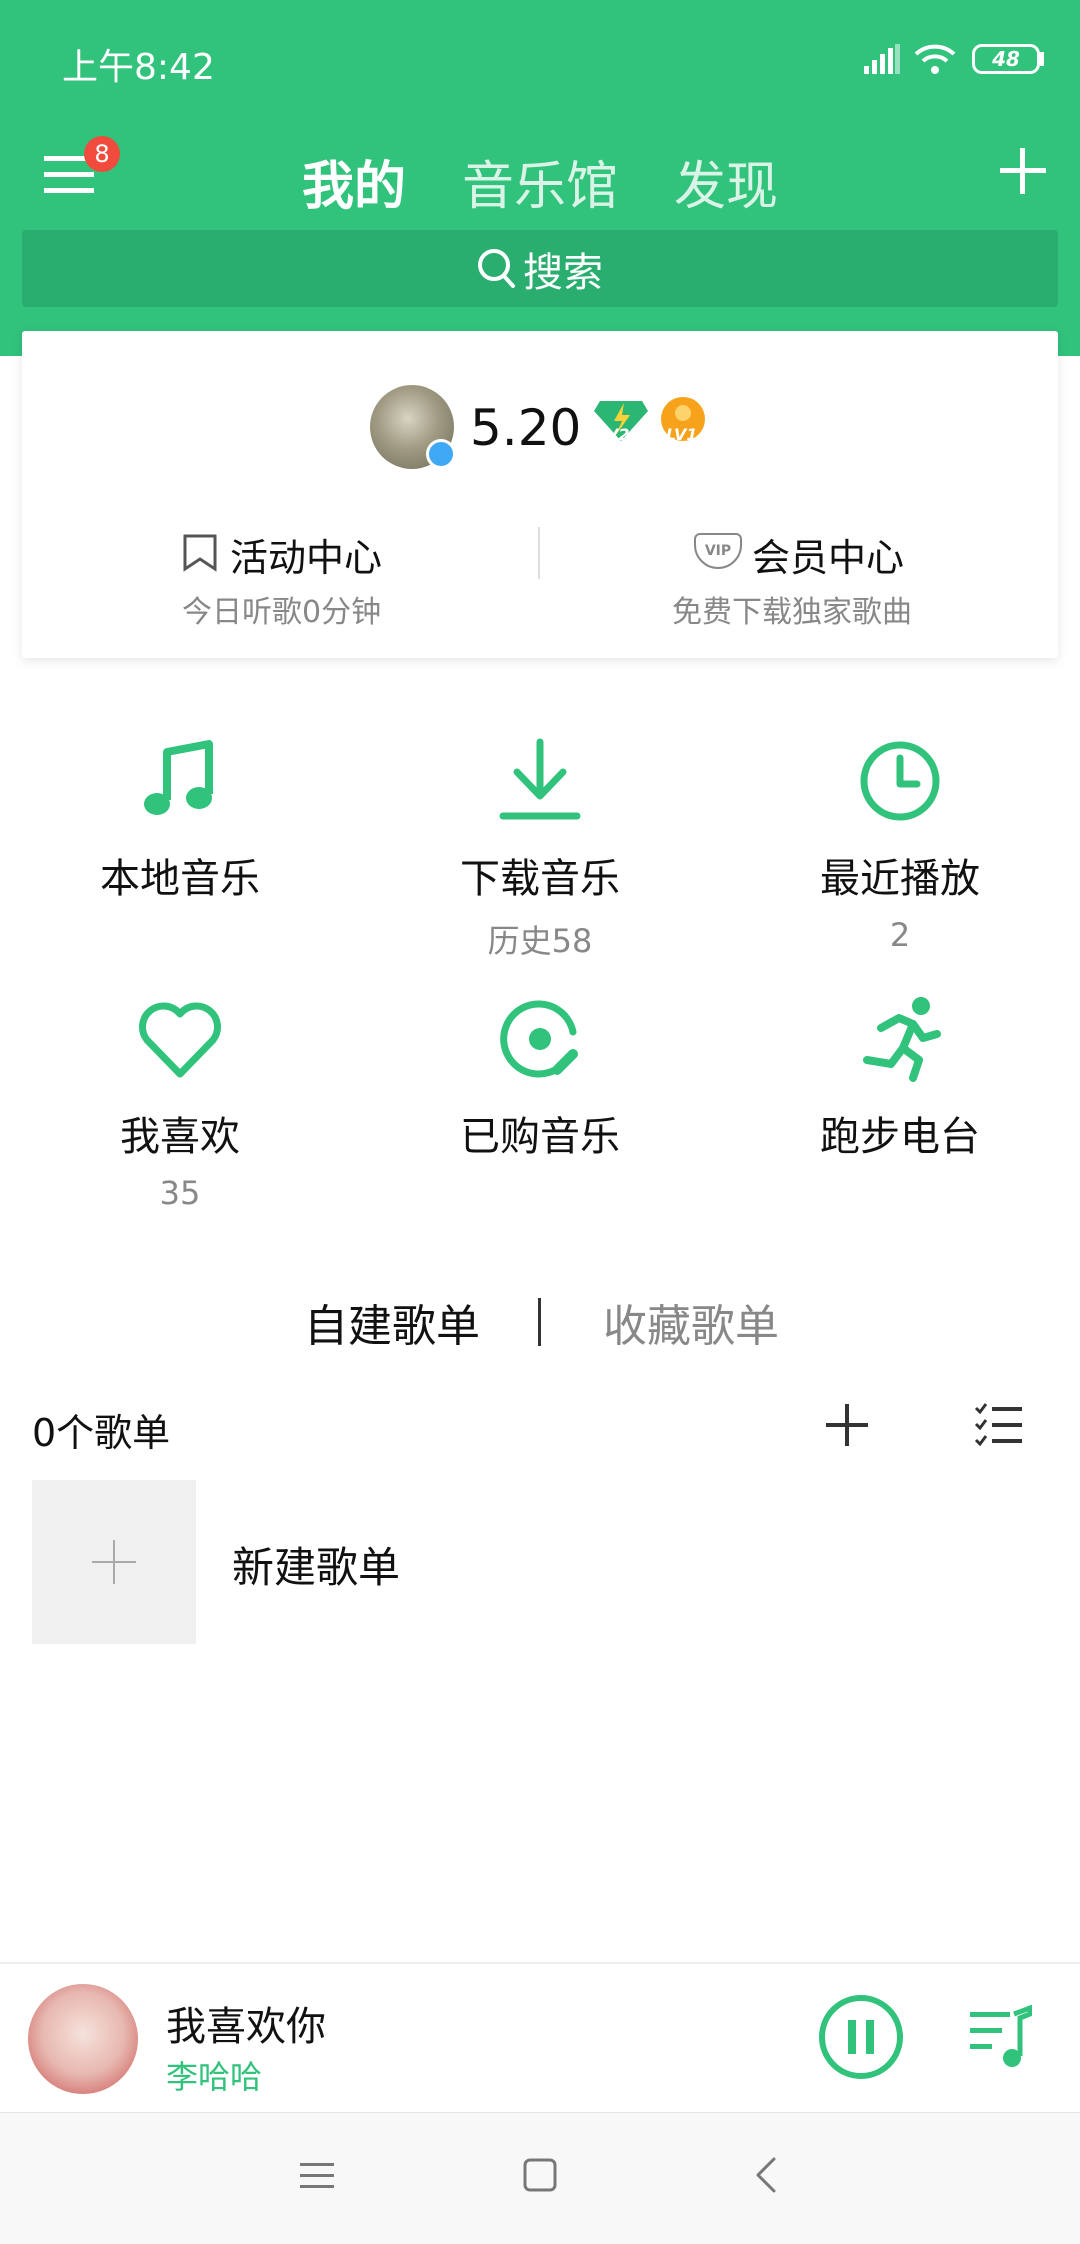 The width and height of the screenshot is (1080, 2244). Describe the element at coordinates (180, 826) in the screenshot. I see `grid-item-local-music: 本地音乐` at that location.